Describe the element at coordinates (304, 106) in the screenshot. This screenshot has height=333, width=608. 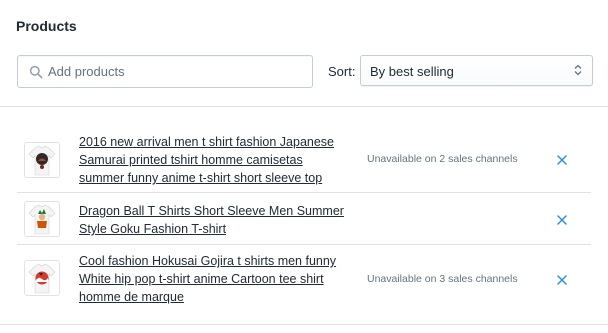
I see `header-divider` at that location.